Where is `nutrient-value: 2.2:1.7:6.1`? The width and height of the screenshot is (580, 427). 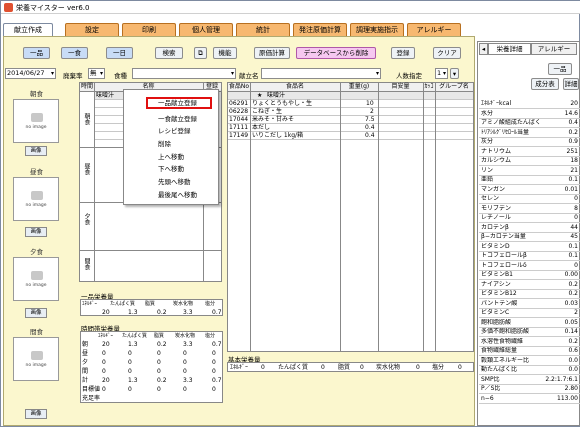
nutrient-value: 2.2:1.7:6.1 is located at coordinates (561, 379).